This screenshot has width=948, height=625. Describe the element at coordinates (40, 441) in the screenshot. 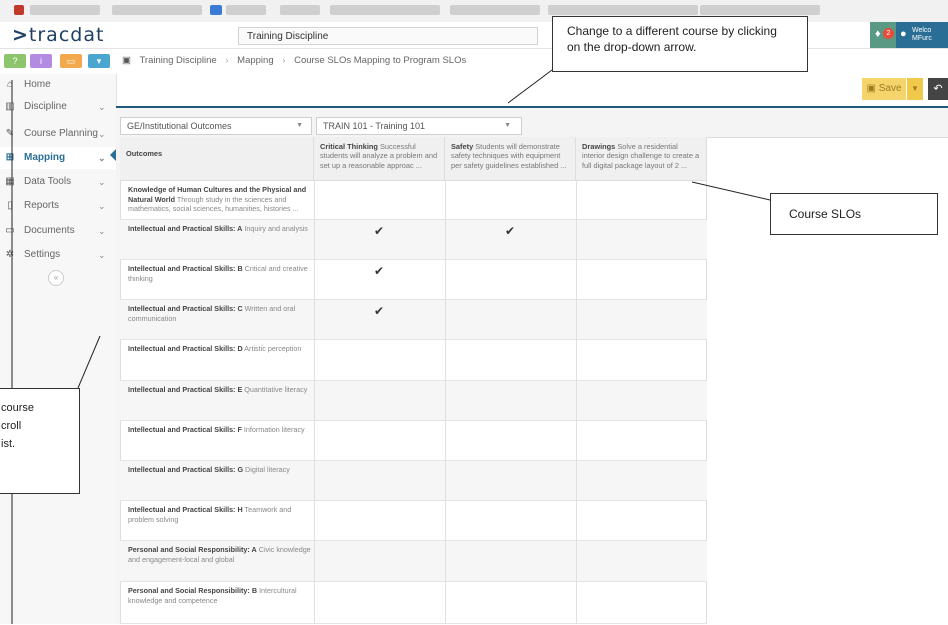

I see `left-callout: course croll ist.` at that location.